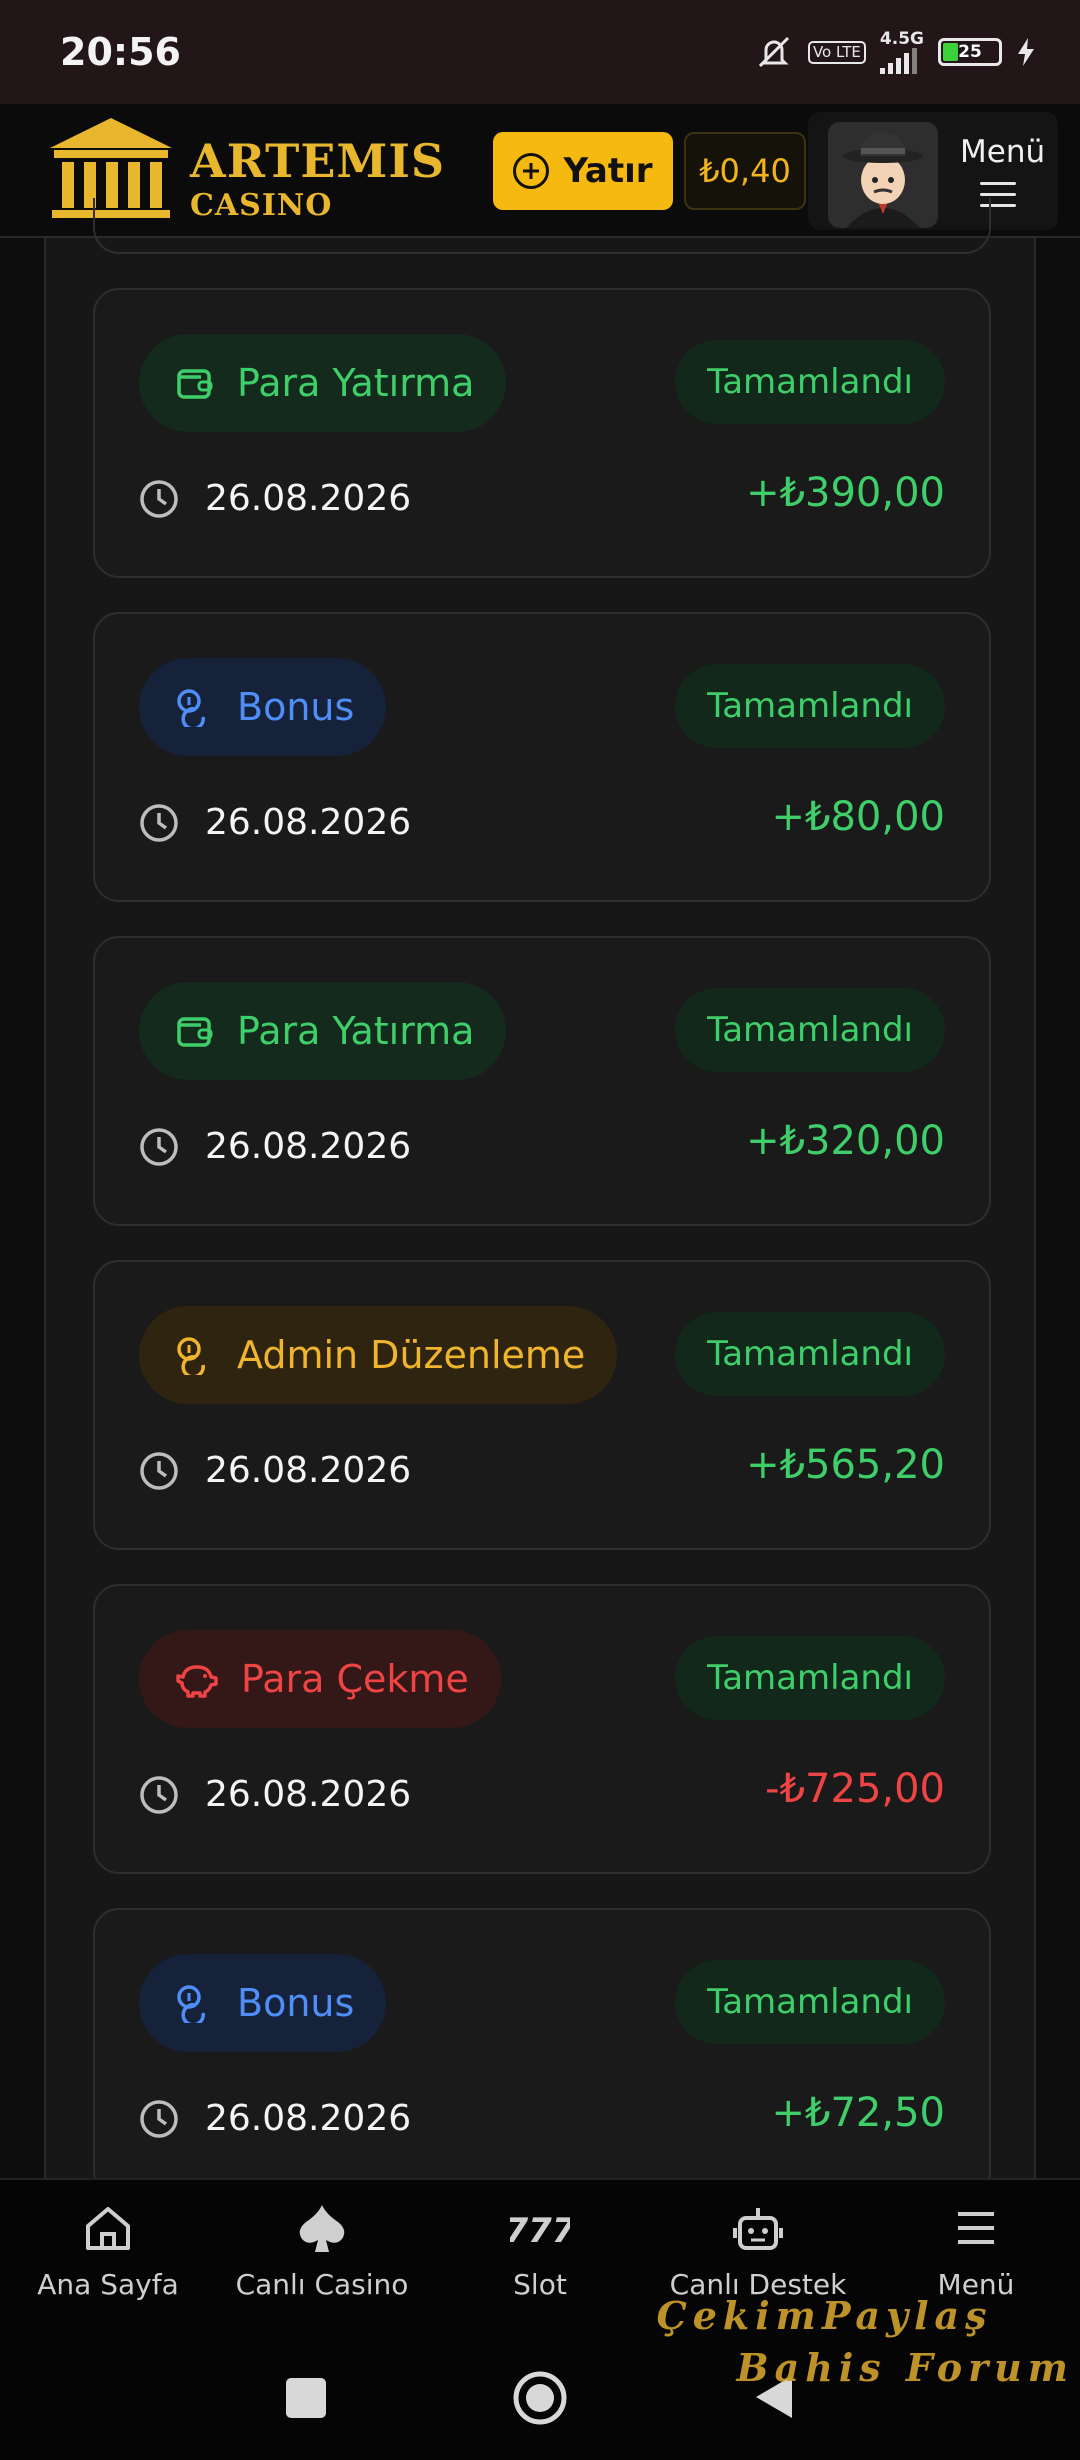 The image size is (1080, 2460). What do you see at coordinates (845, 1141) in the screenshot?
I see `transaction-amount: +₺320,00` at bounding box center [845, 1141].